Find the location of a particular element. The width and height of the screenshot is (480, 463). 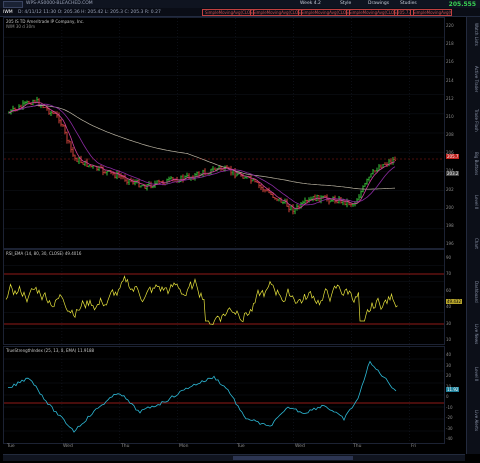

rsi-axis-tick-label: 40 is located at coordinates (449, 307).